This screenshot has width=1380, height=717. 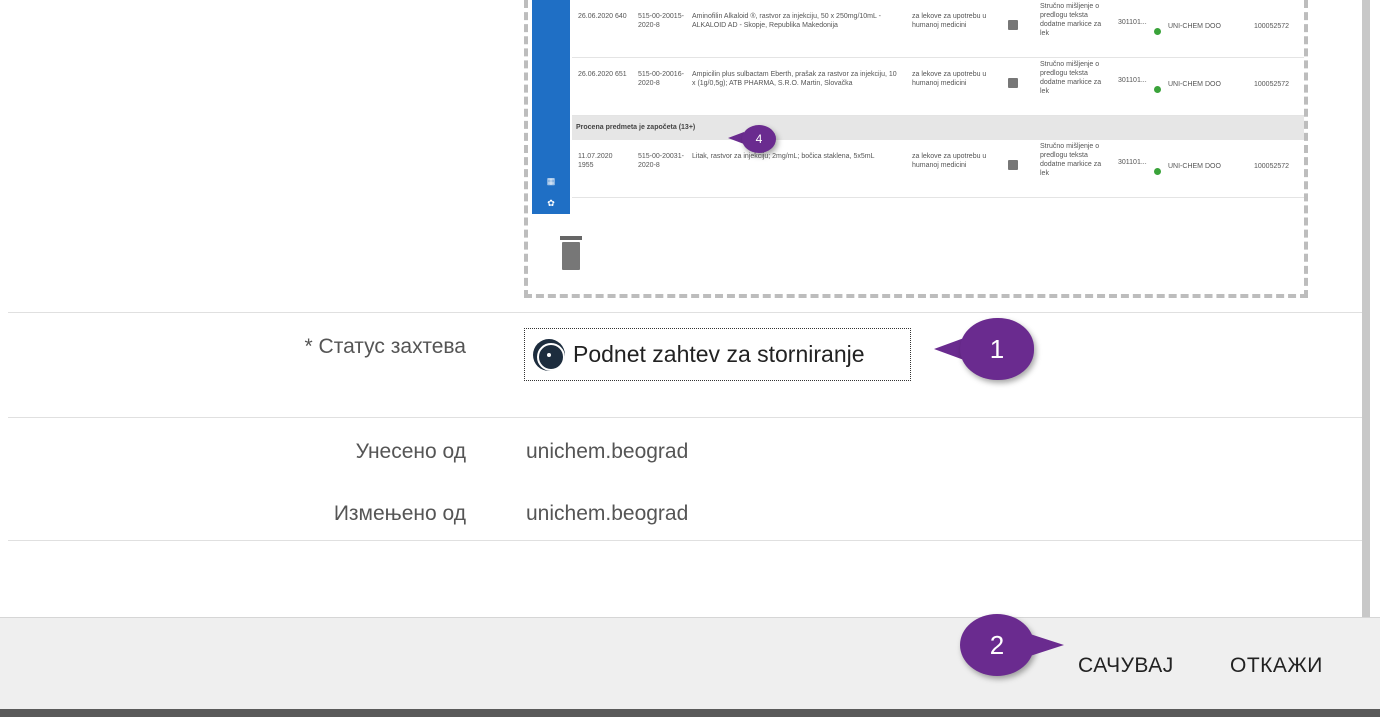 I want to click on callout-2-pointer, so click(x=1047, y=645).